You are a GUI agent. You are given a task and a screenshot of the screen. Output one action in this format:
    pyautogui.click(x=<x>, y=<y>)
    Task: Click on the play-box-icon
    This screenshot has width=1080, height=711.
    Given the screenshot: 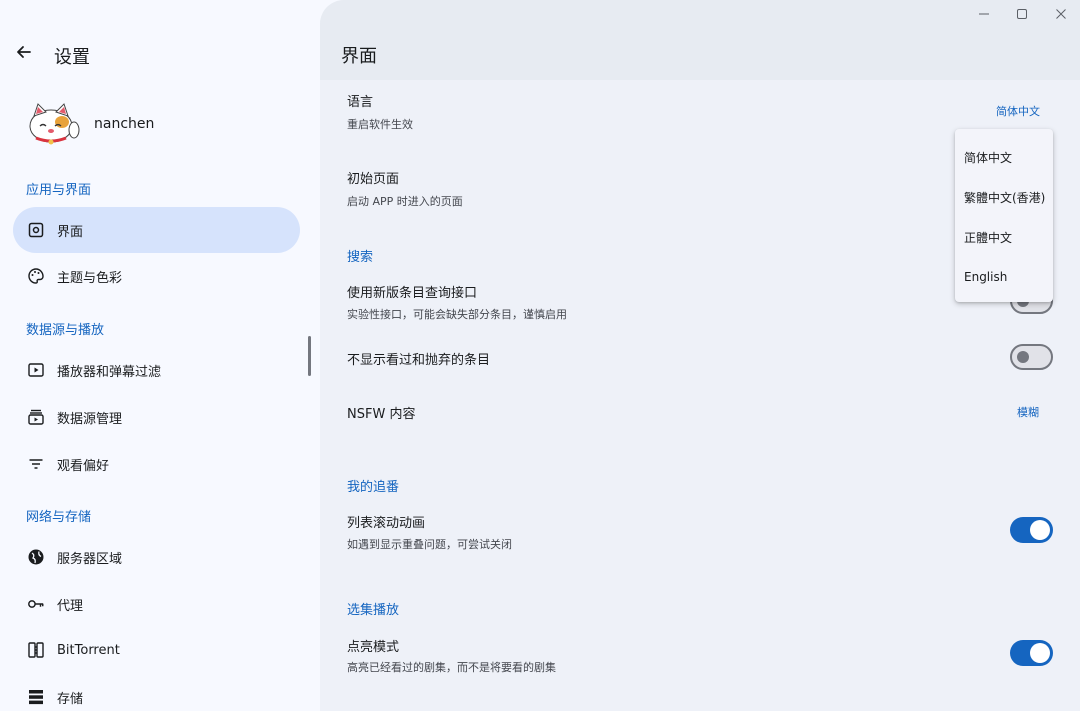 What is the action you would take?
    pyautogui.click(x=36, y=370)
    